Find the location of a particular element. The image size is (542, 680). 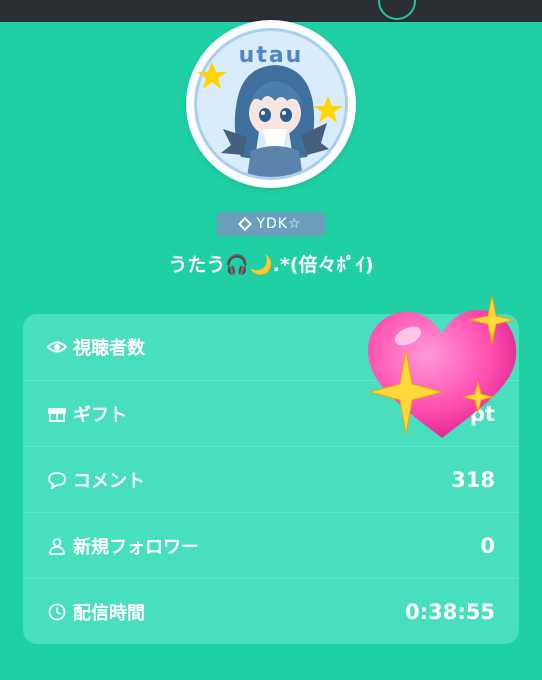

gift-icon is located at coordinates (57, 414).